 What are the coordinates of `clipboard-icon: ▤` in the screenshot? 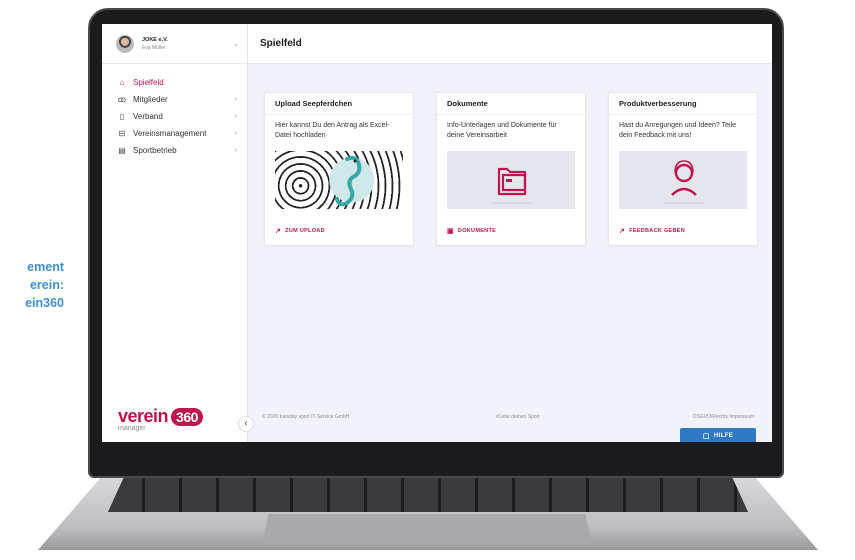 It's located at (122, 150).